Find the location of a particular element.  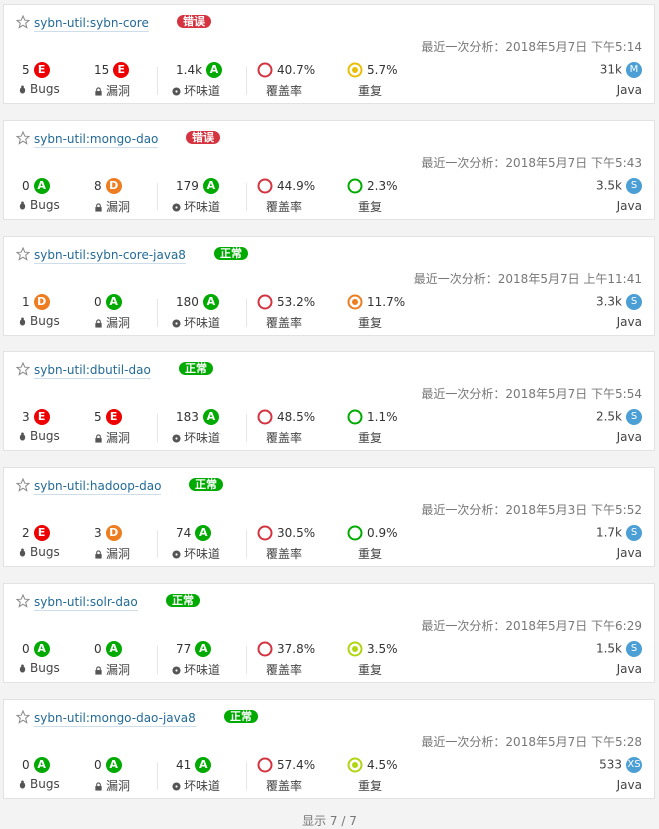

duplications-metric: 2.3% is located at coordinates (372, 186).